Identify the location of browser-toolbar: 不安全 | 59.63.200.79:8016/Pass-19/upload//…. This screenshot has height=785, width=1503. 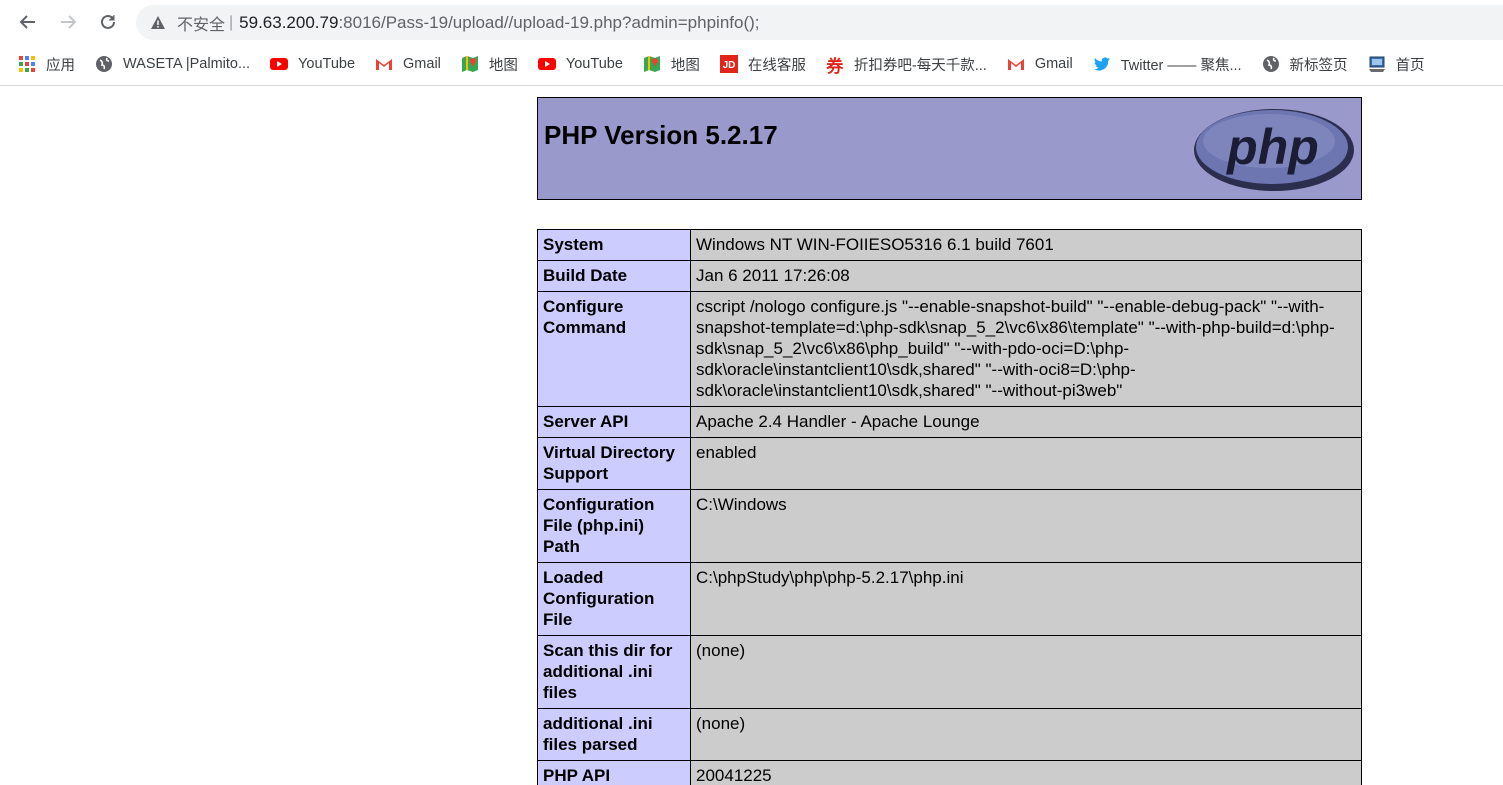
(751, 22).